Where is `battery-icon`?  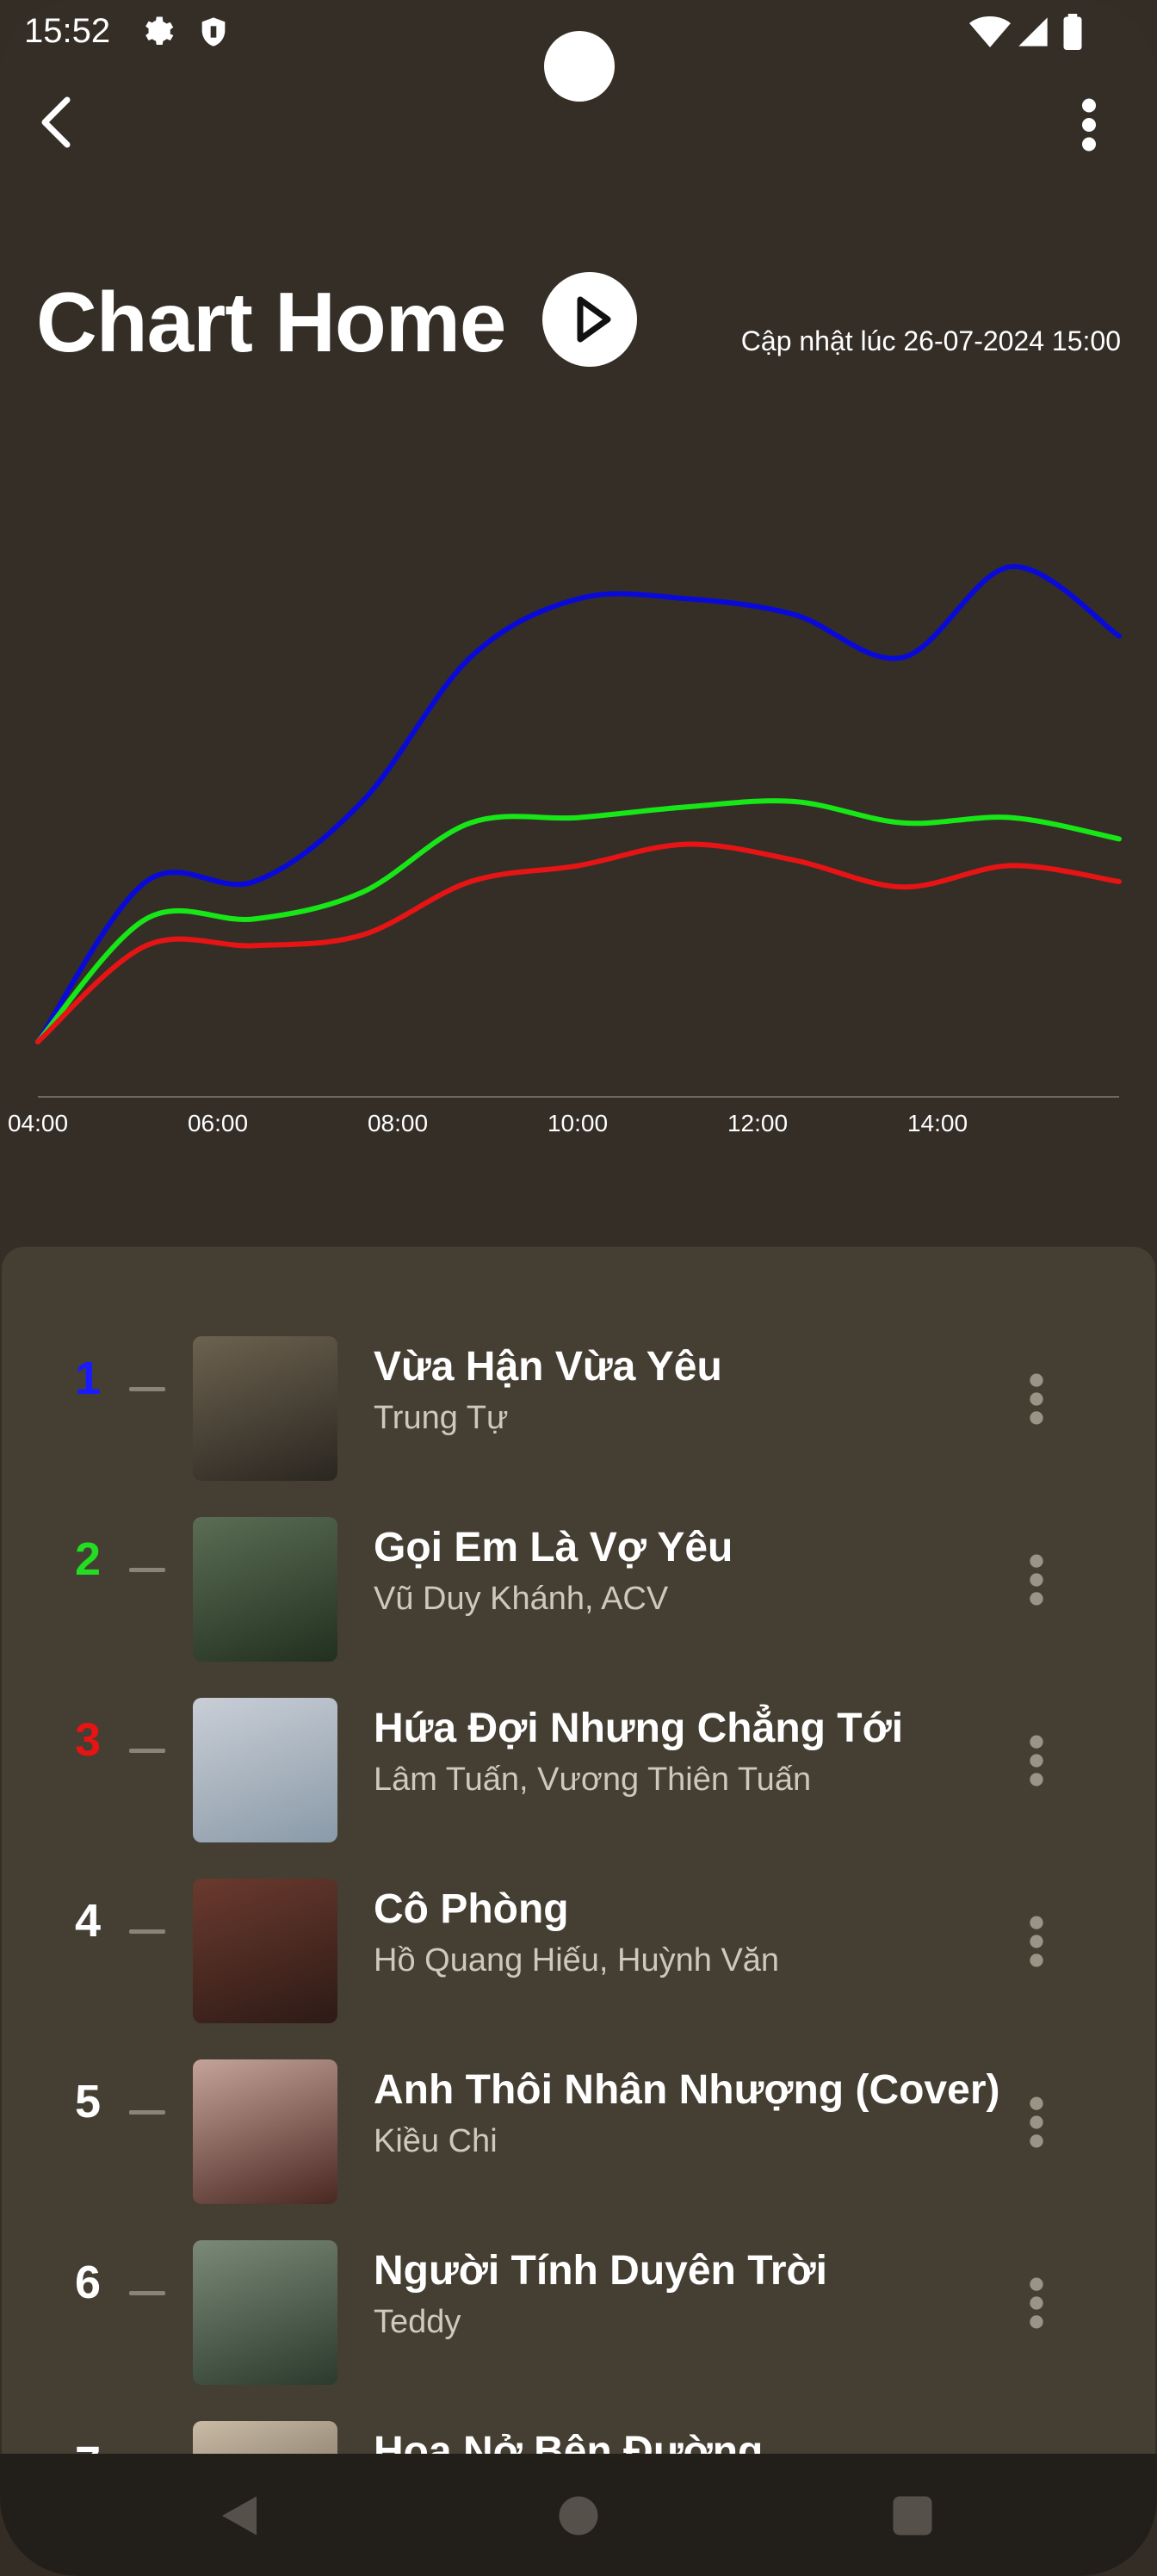 battery-icon is located at coordinates (1072, 32).